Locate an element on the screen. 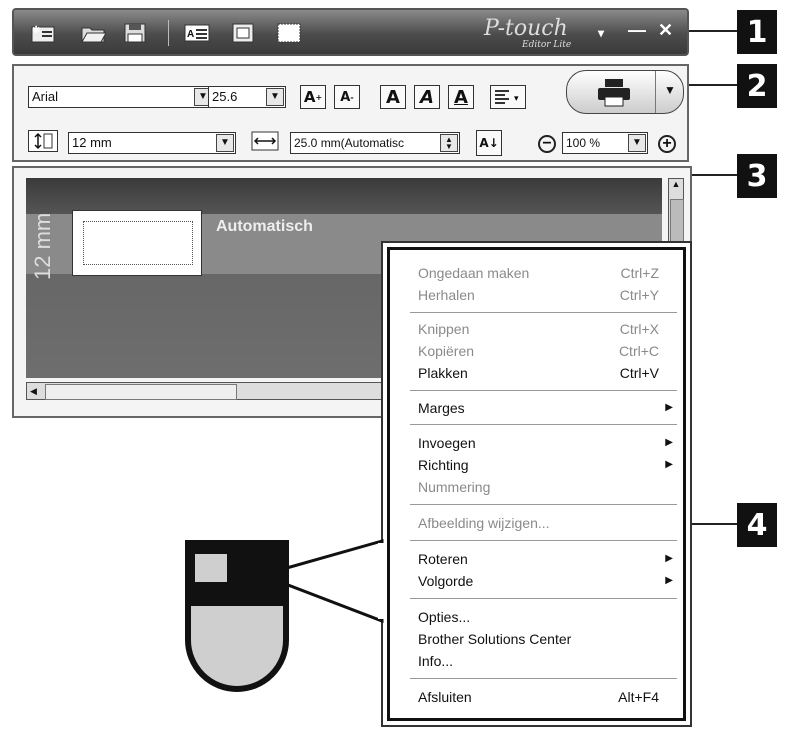 Image resolution: width=788 pixels, height=733 pixels. callout-3: 3 is located at coordinates (757, 176).